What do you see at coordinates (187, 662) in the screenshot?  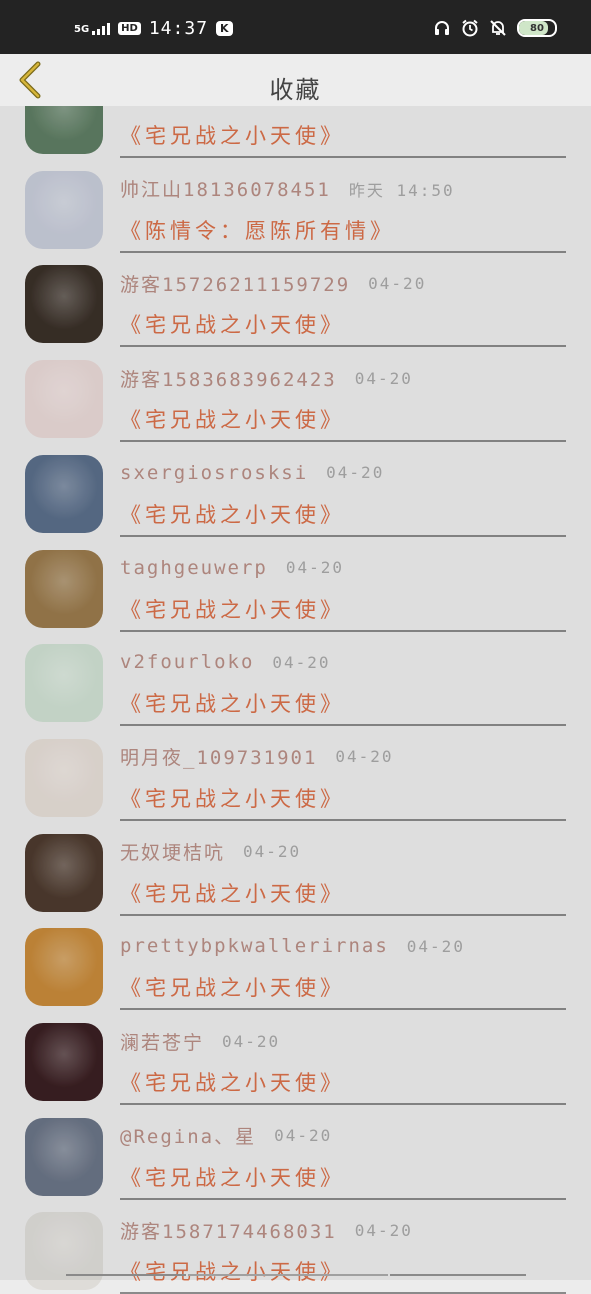 I see `username: v2fourloko` at bounding box center [187, 662].